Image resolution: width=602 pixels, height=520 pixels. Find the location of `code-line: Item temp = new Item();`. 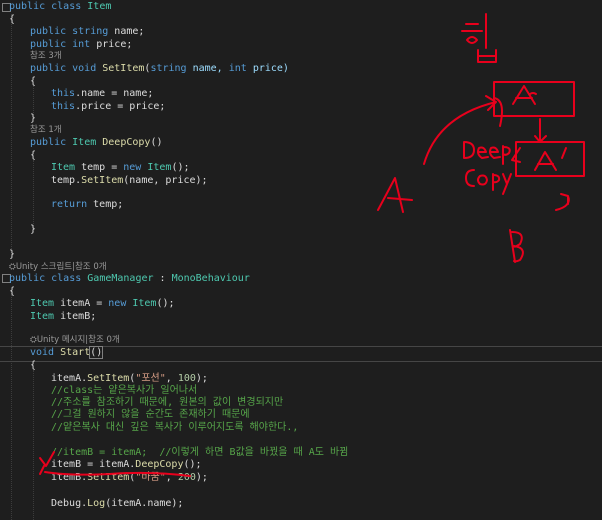

code-line: Item temp = new Item(); is located at coordinates (120, 168).